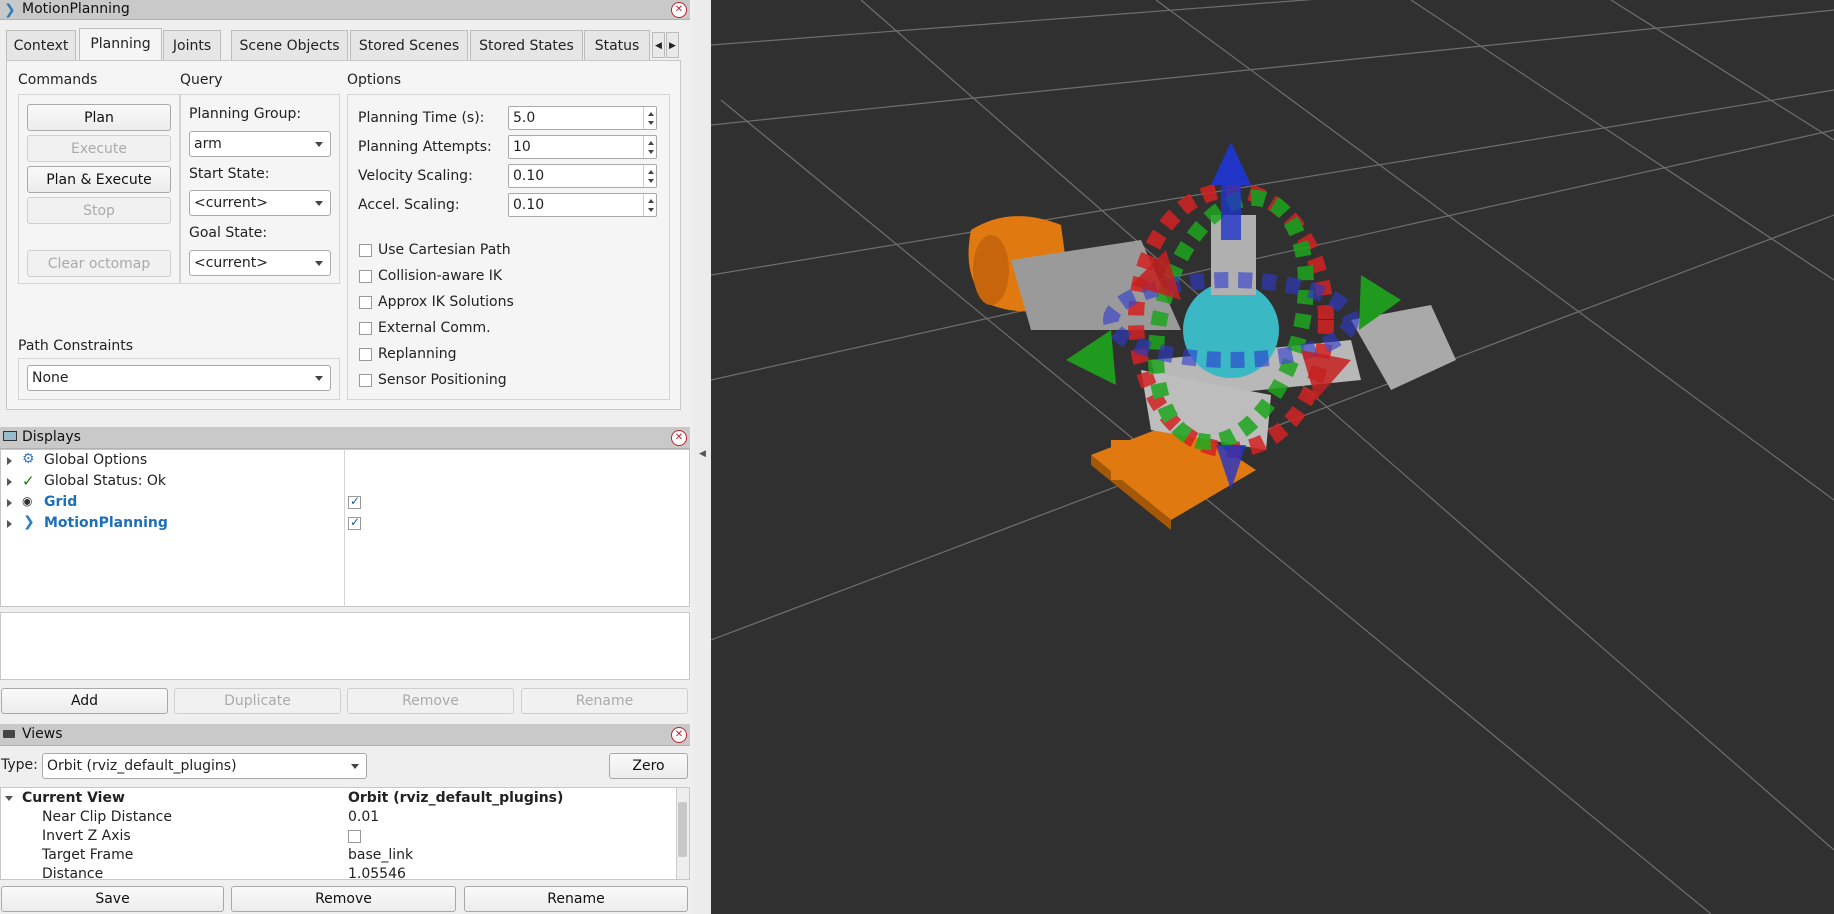 The image size is (1834, 914). Describe the element at coordinates (343, 899) in the screenshot. I see `remove-view-button: Remove` at that location.